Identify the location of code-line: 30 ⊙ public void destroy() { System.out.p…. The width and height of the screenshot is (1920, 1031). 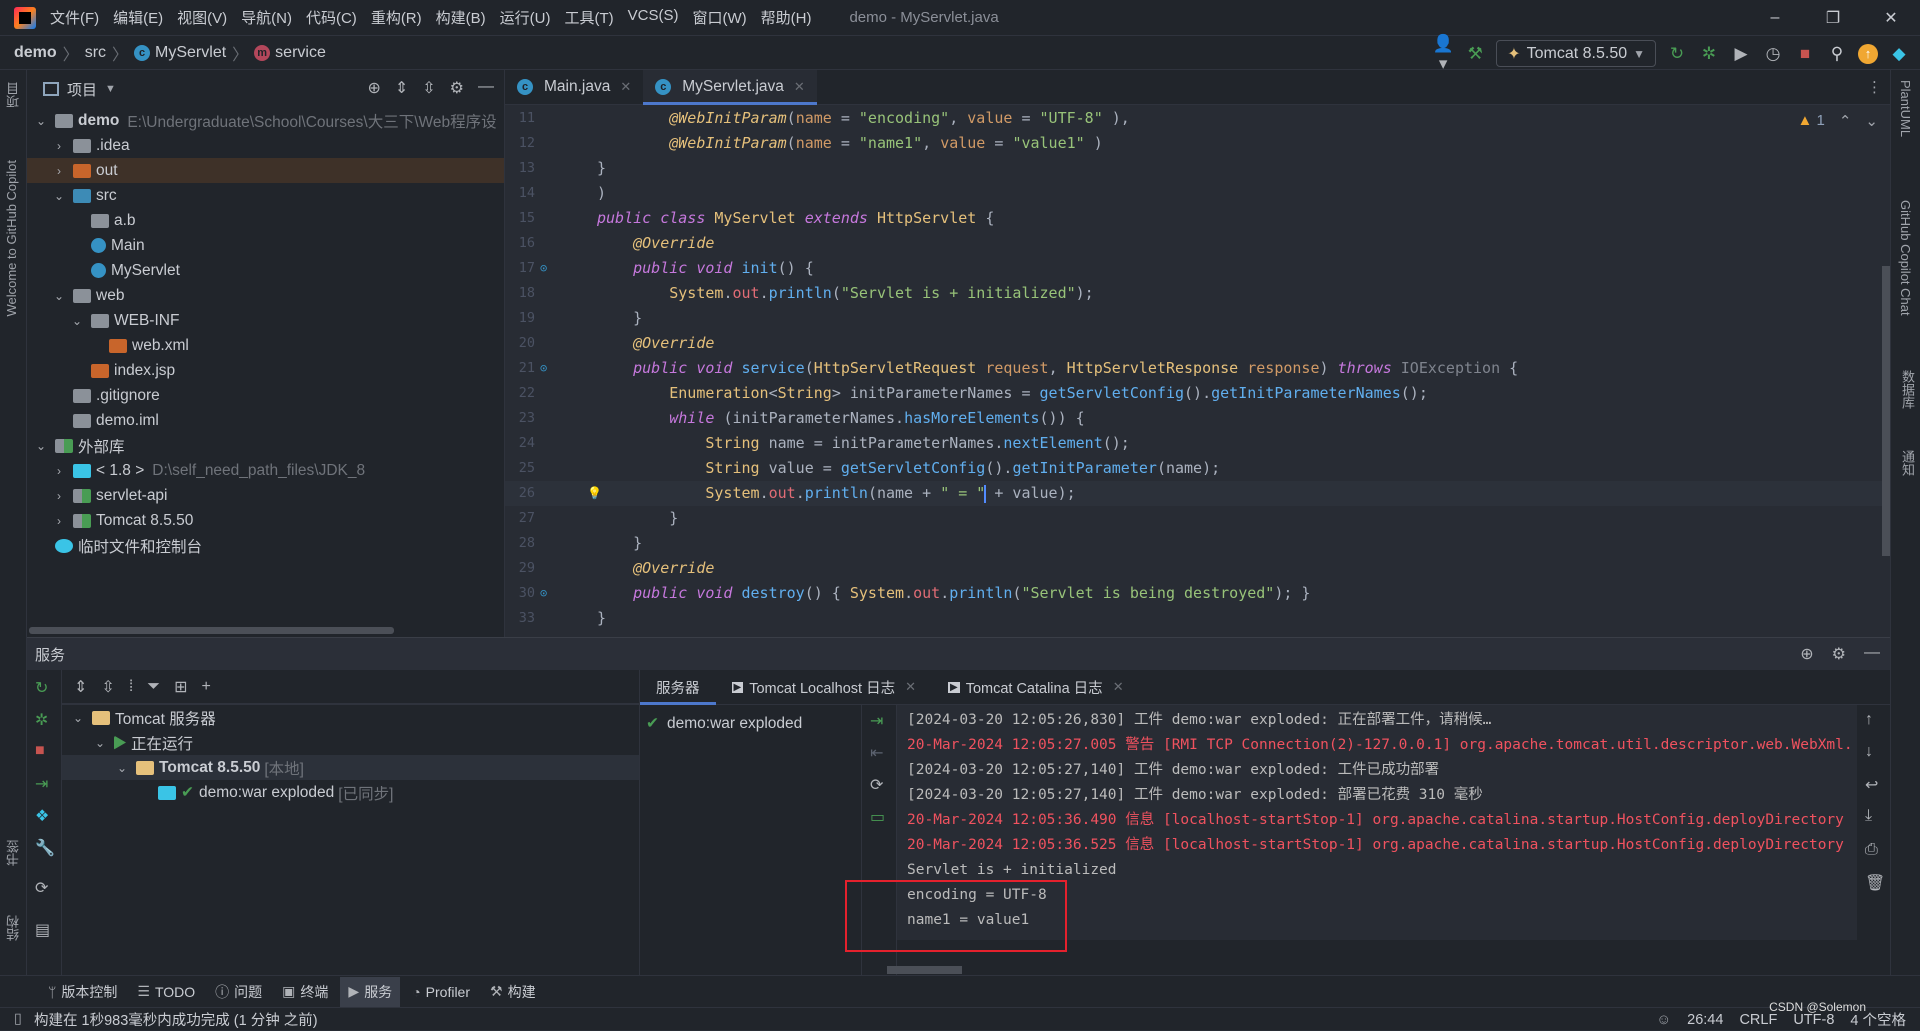
(1197, 593).